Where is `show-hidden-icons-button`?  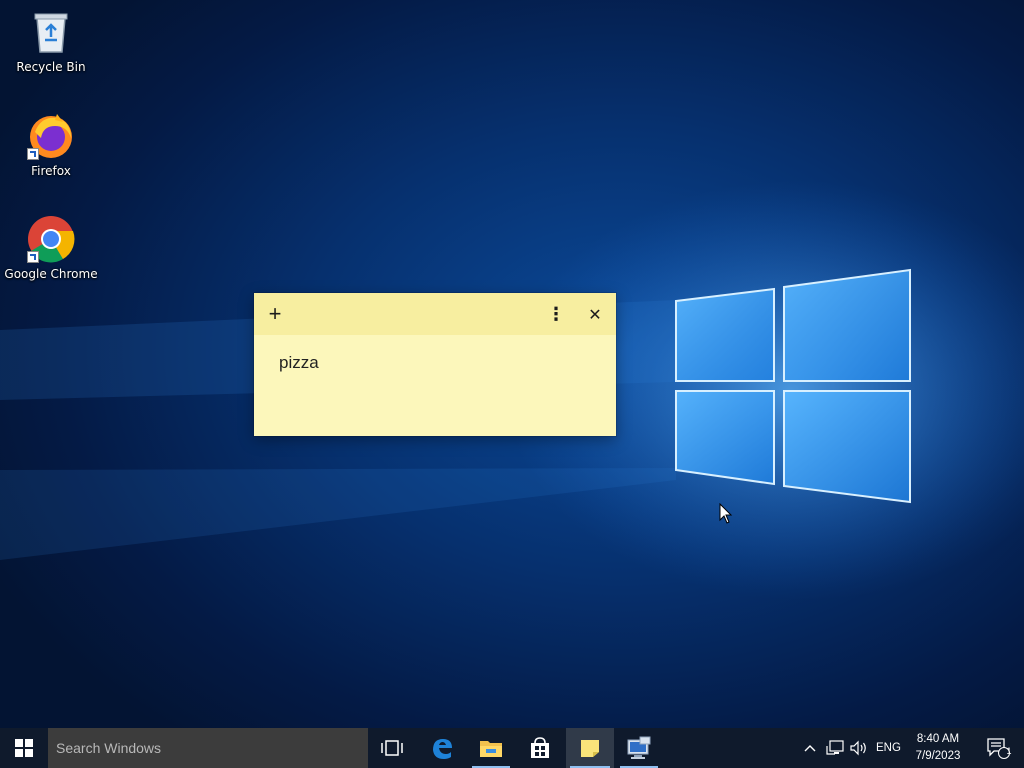 show-hidden-icons-button is located at coordinates (810, 748).